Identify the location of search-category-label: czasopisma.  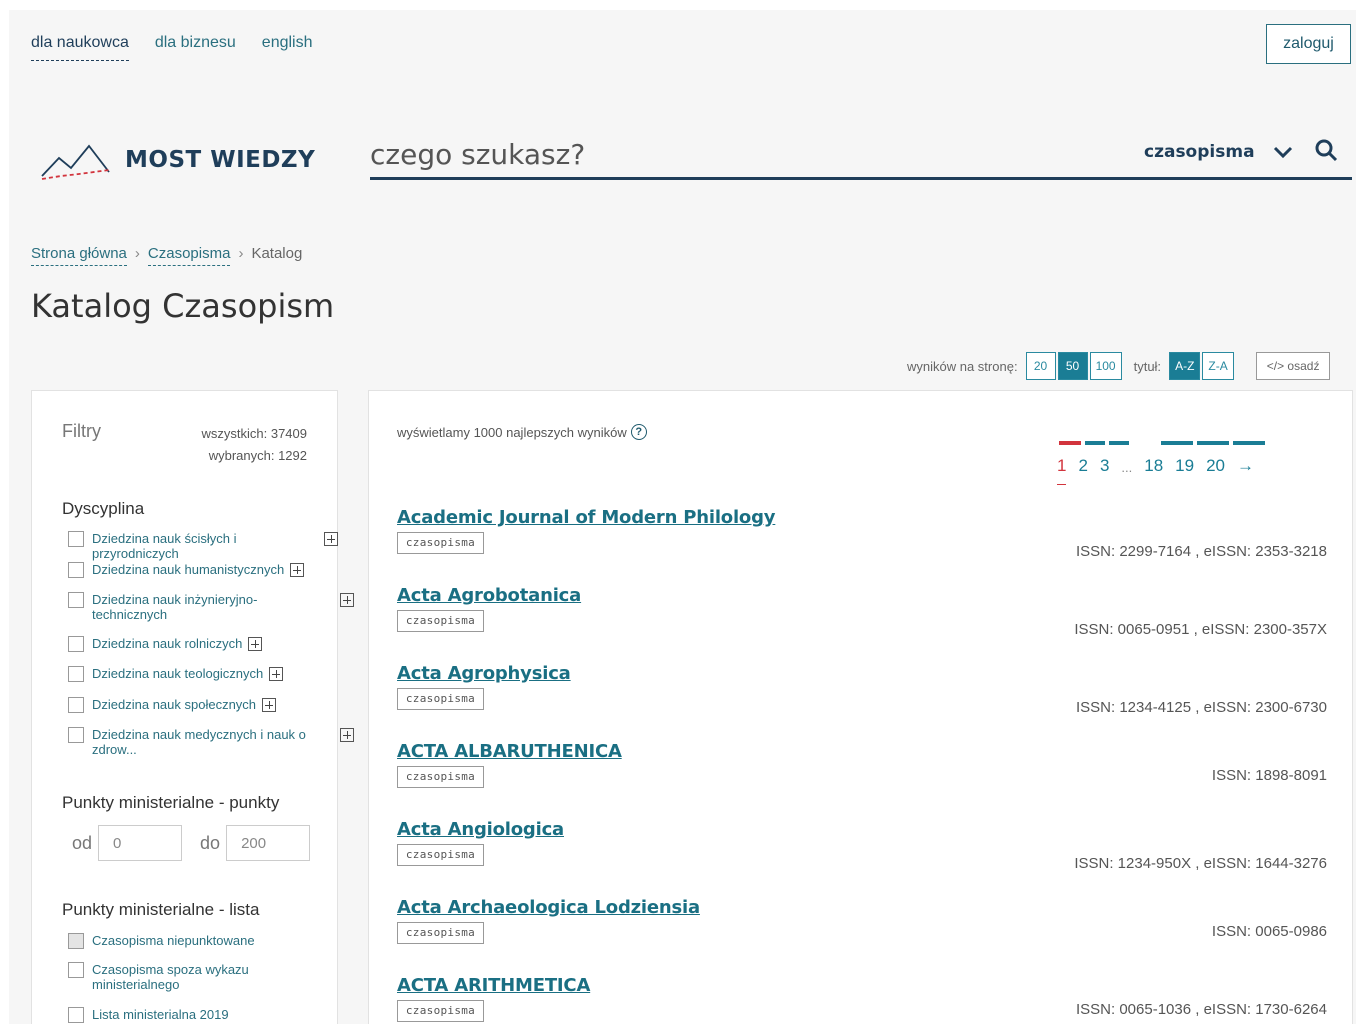
(1199, 152).